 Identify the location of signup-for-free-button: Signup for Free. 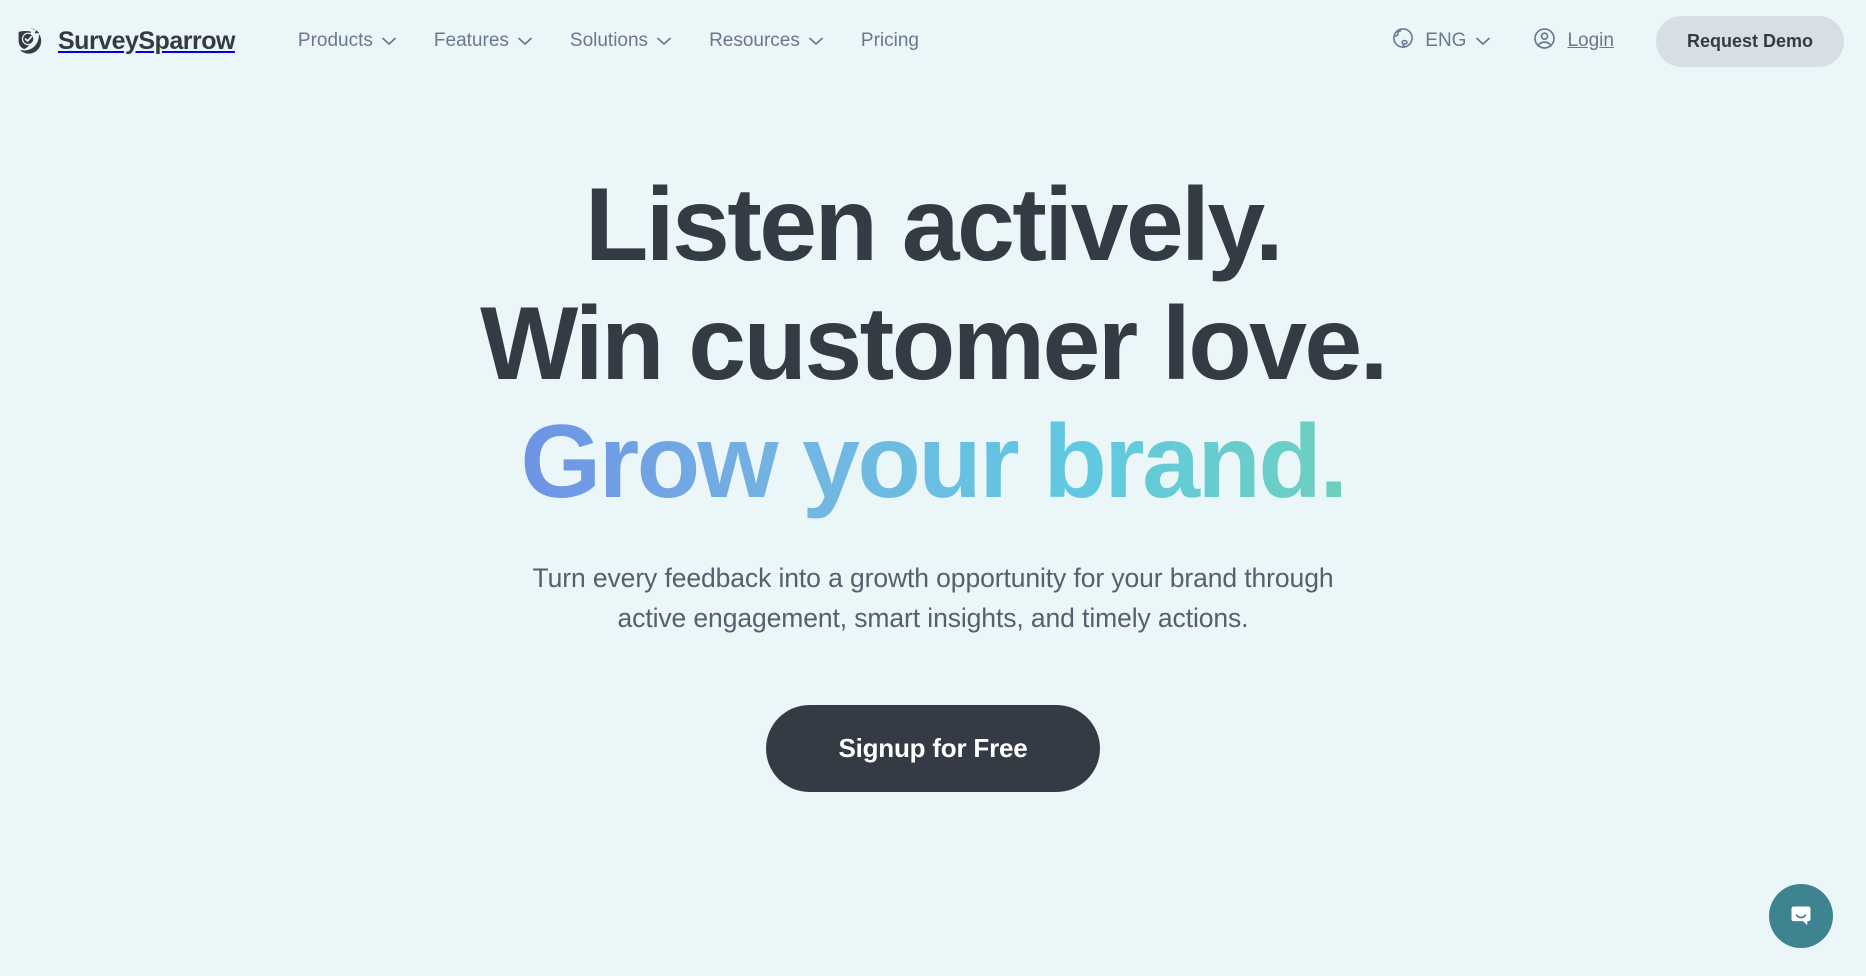
(933, 749).